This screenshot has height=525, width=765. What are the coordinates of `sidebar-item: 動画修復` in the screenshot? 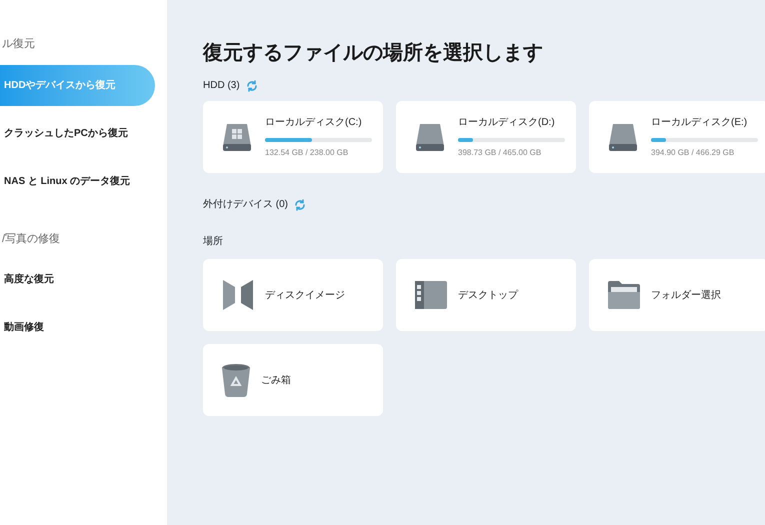 It's located at (77, 327).